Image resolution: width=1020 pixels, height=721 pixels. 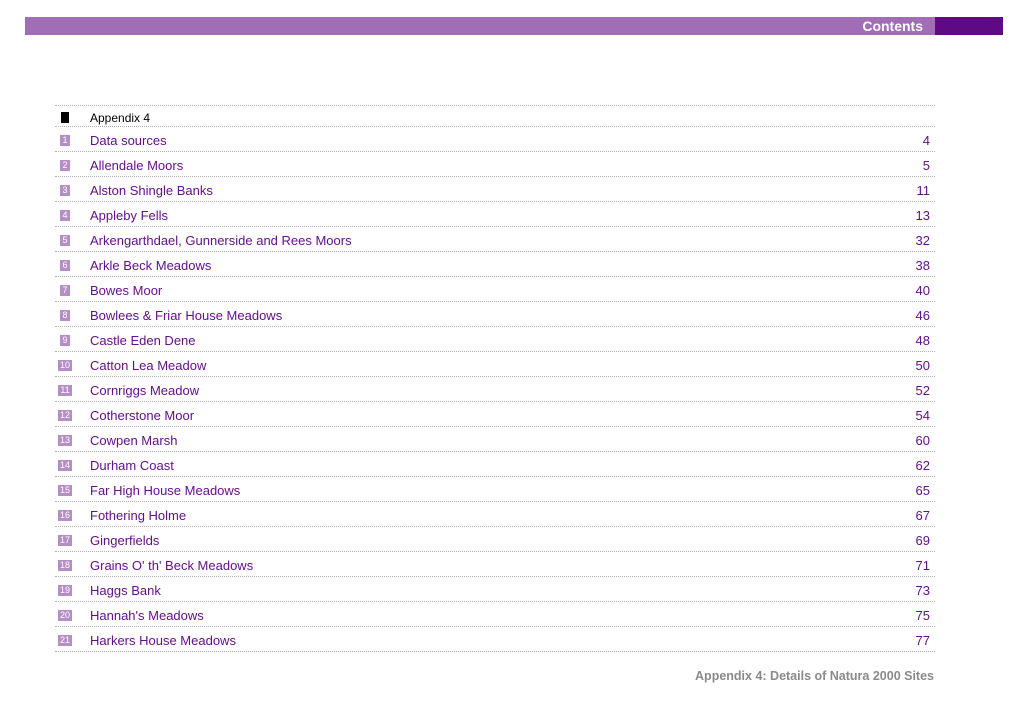 I want to click on toc-entry-page-number: 32, so click(x=923, y=240).